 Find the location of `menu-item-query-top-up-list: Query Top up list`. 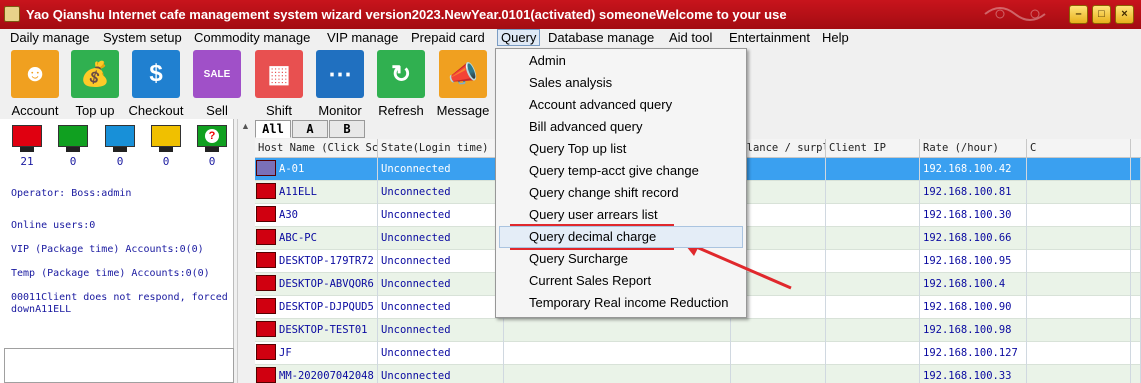

menu-item-query-top-up-list: Query Top up list is located at coordinates (577, 148).